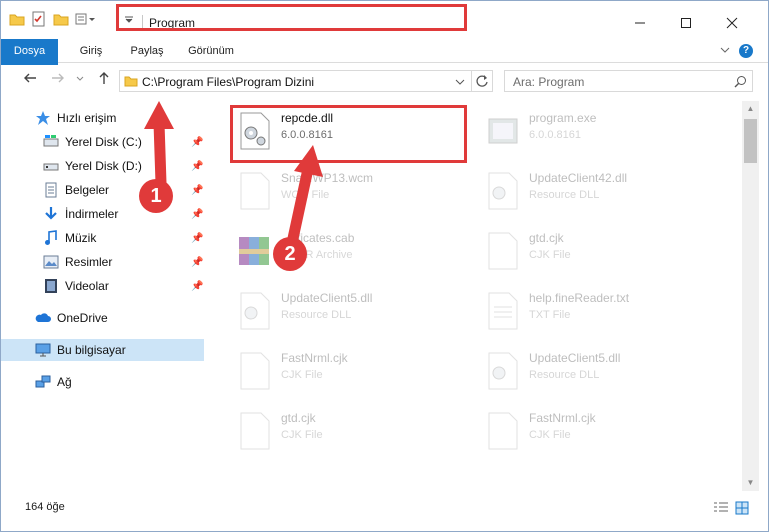 The image size is (769, 532). Describe the element at coordinates (102, 350) in the screenshot. I see `sidebar-item-this-pc: Bu bilgisayar` at that location.